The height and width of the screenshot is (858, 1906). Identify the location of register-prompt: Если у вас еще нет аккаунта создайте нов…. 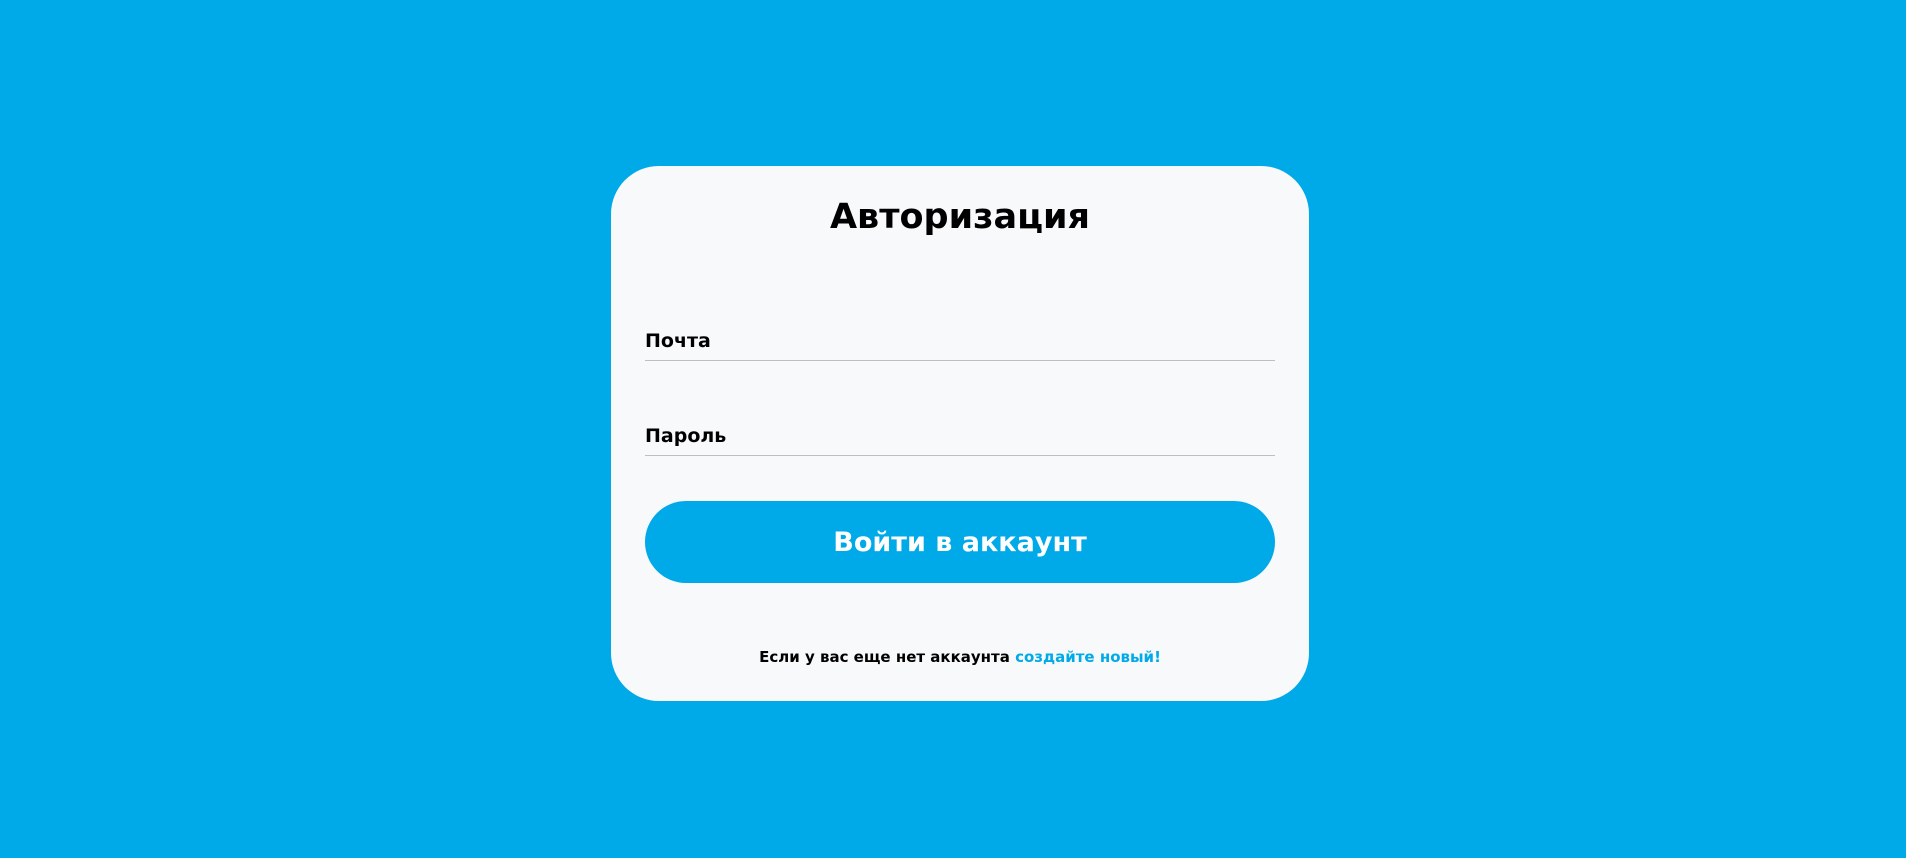
(960, 657).